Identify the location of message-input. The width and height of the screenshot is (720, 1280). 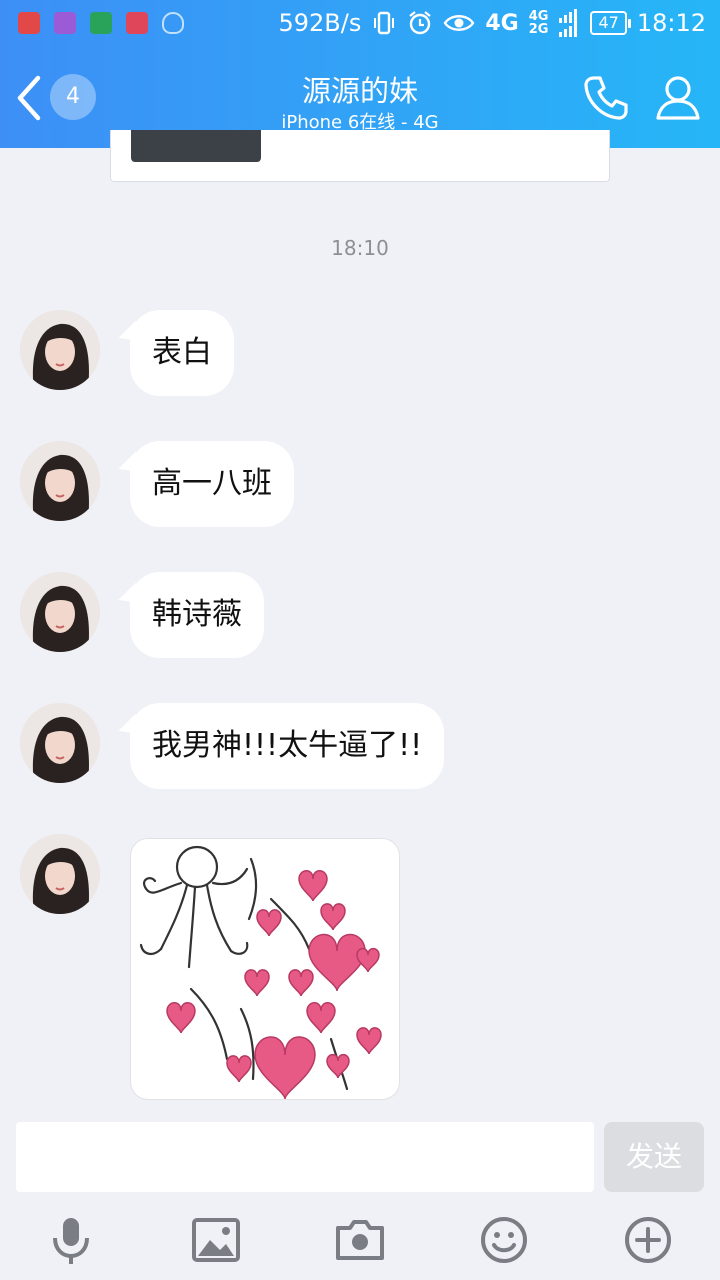
(305, 1157).